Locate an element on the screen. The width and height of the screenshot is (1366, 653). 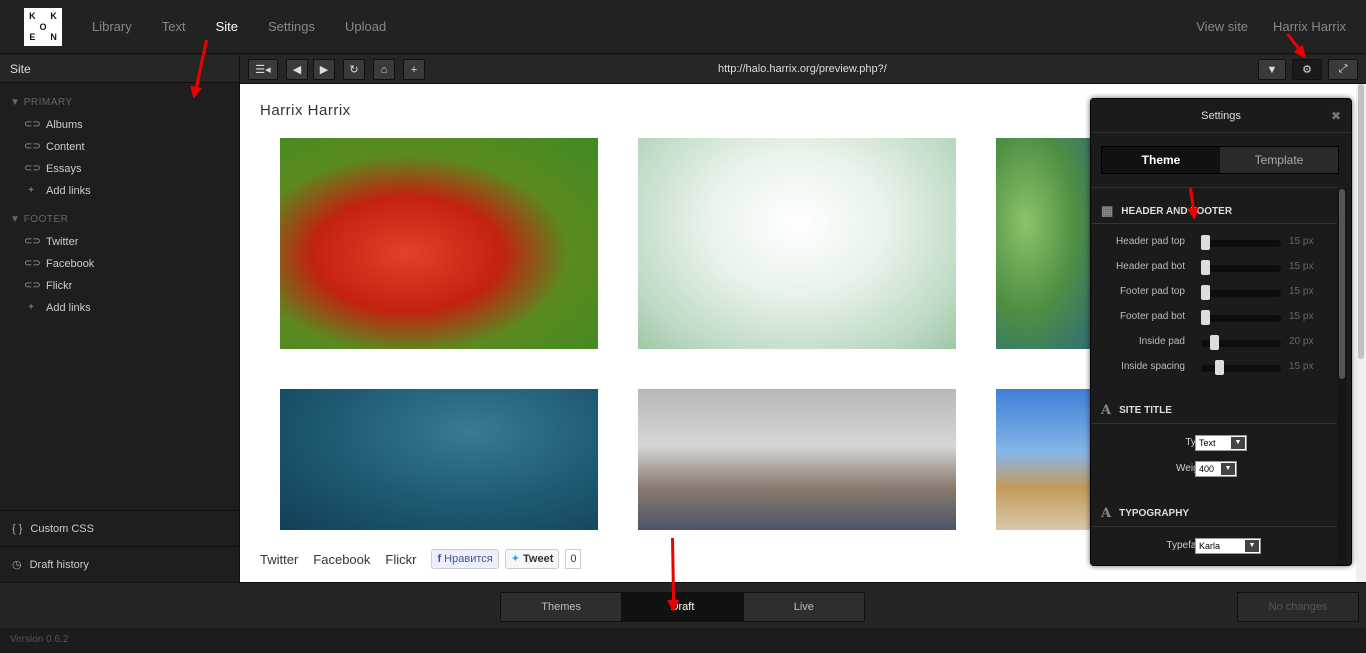
filter-icon: ▼ is located at coordinates (1272, 69).